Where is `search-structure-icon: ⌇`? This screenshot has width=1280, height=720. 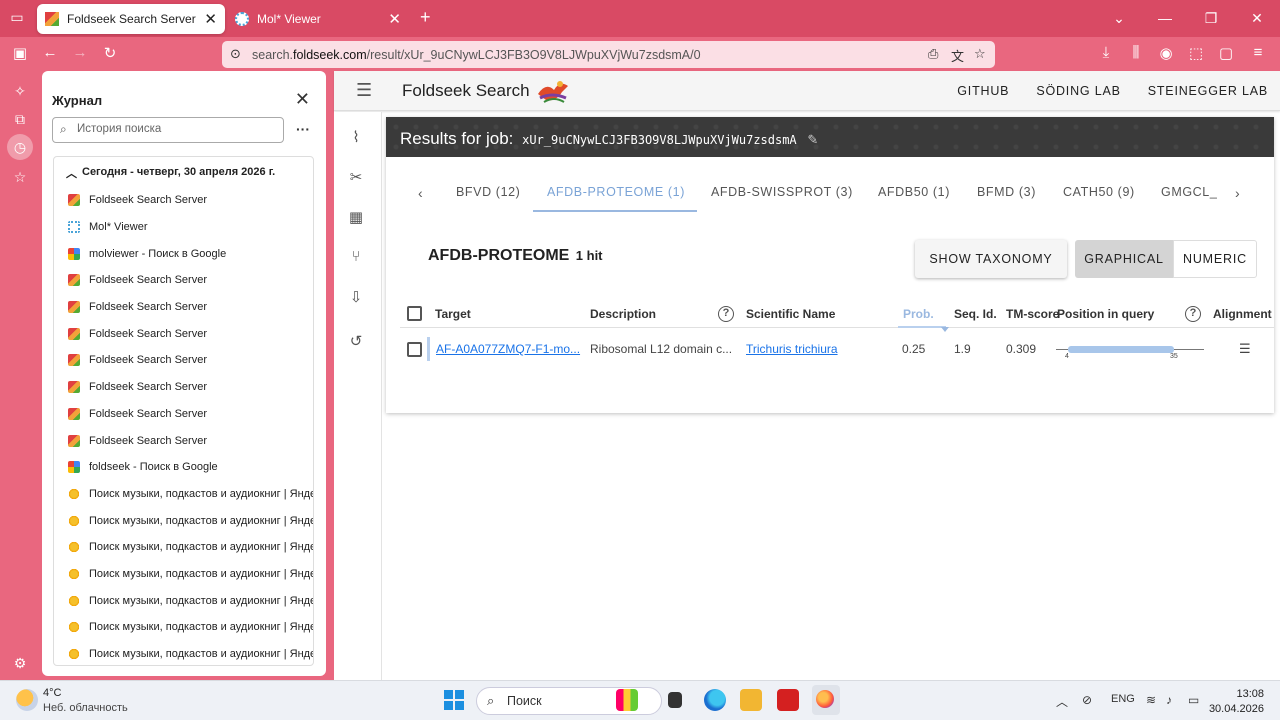
search-structure-icon: ⌇ is located at coordinates (356, 138).